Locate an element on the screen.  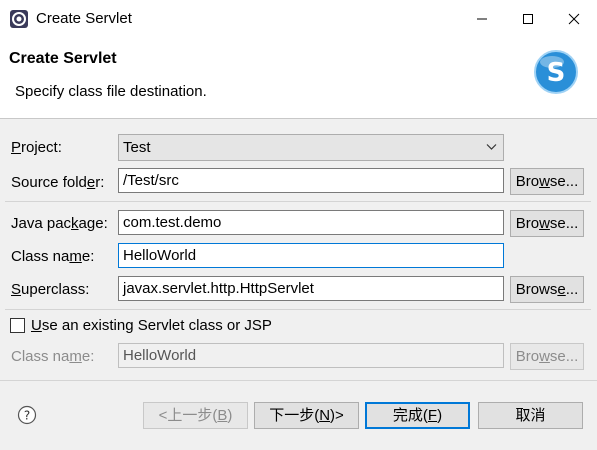
use-existing-checkbox is located at coordinates (17, 325).